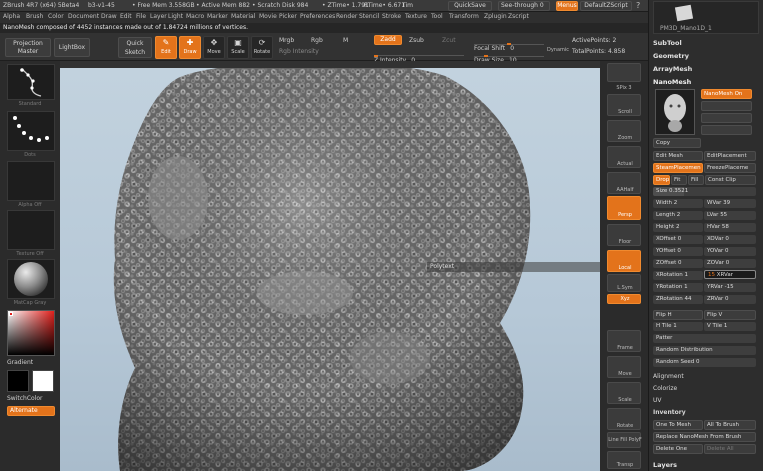  What do you see at coordinates (391, 16) in the screenshot?
I see `menu-stroke: Stroke` at bounding box center [391, 16].